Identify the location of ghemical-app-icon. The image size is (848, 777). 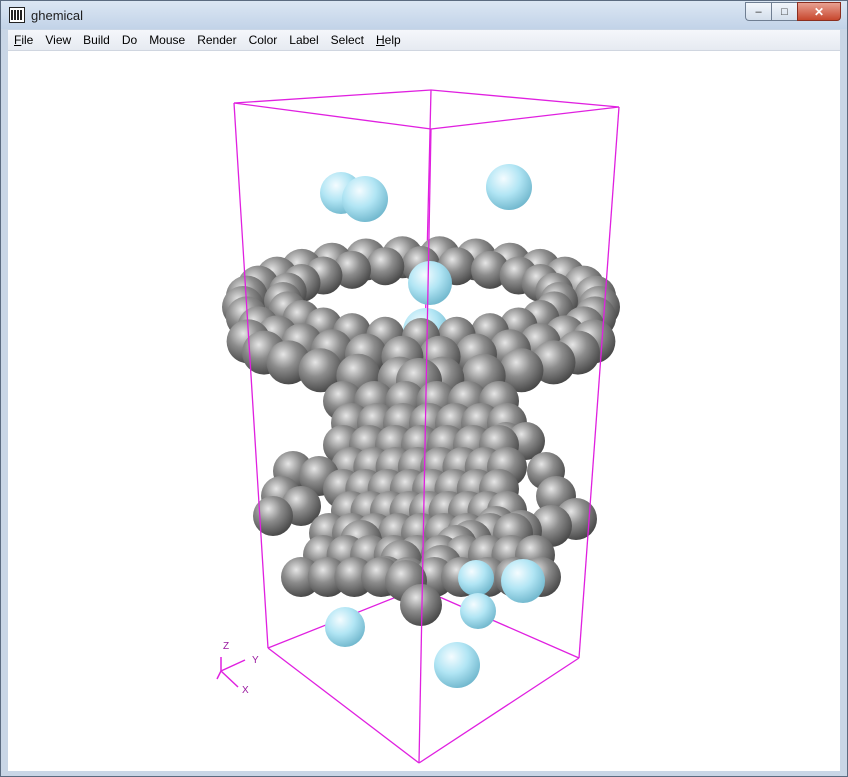
(17, 15).